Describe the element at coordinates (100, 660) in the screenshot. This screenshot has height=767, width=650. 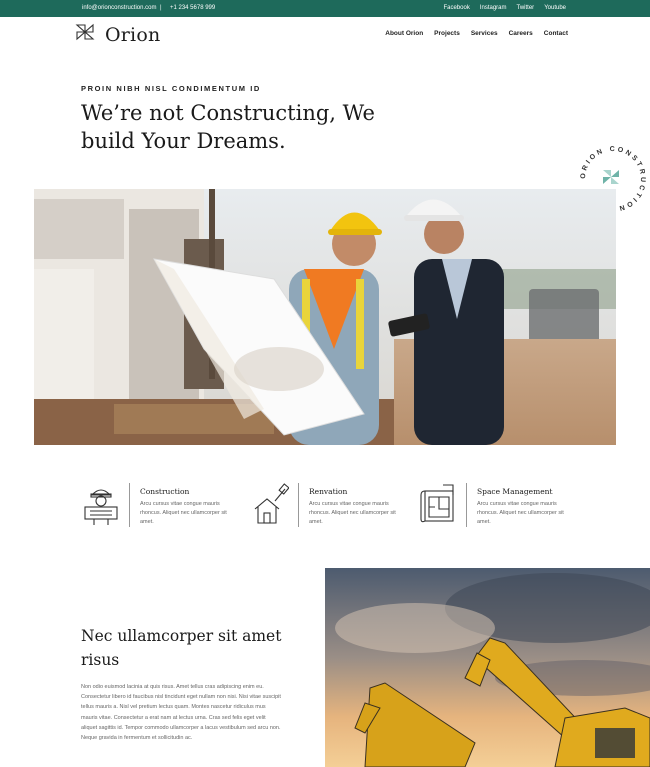
I see `about-title-line2: risus` at that location.